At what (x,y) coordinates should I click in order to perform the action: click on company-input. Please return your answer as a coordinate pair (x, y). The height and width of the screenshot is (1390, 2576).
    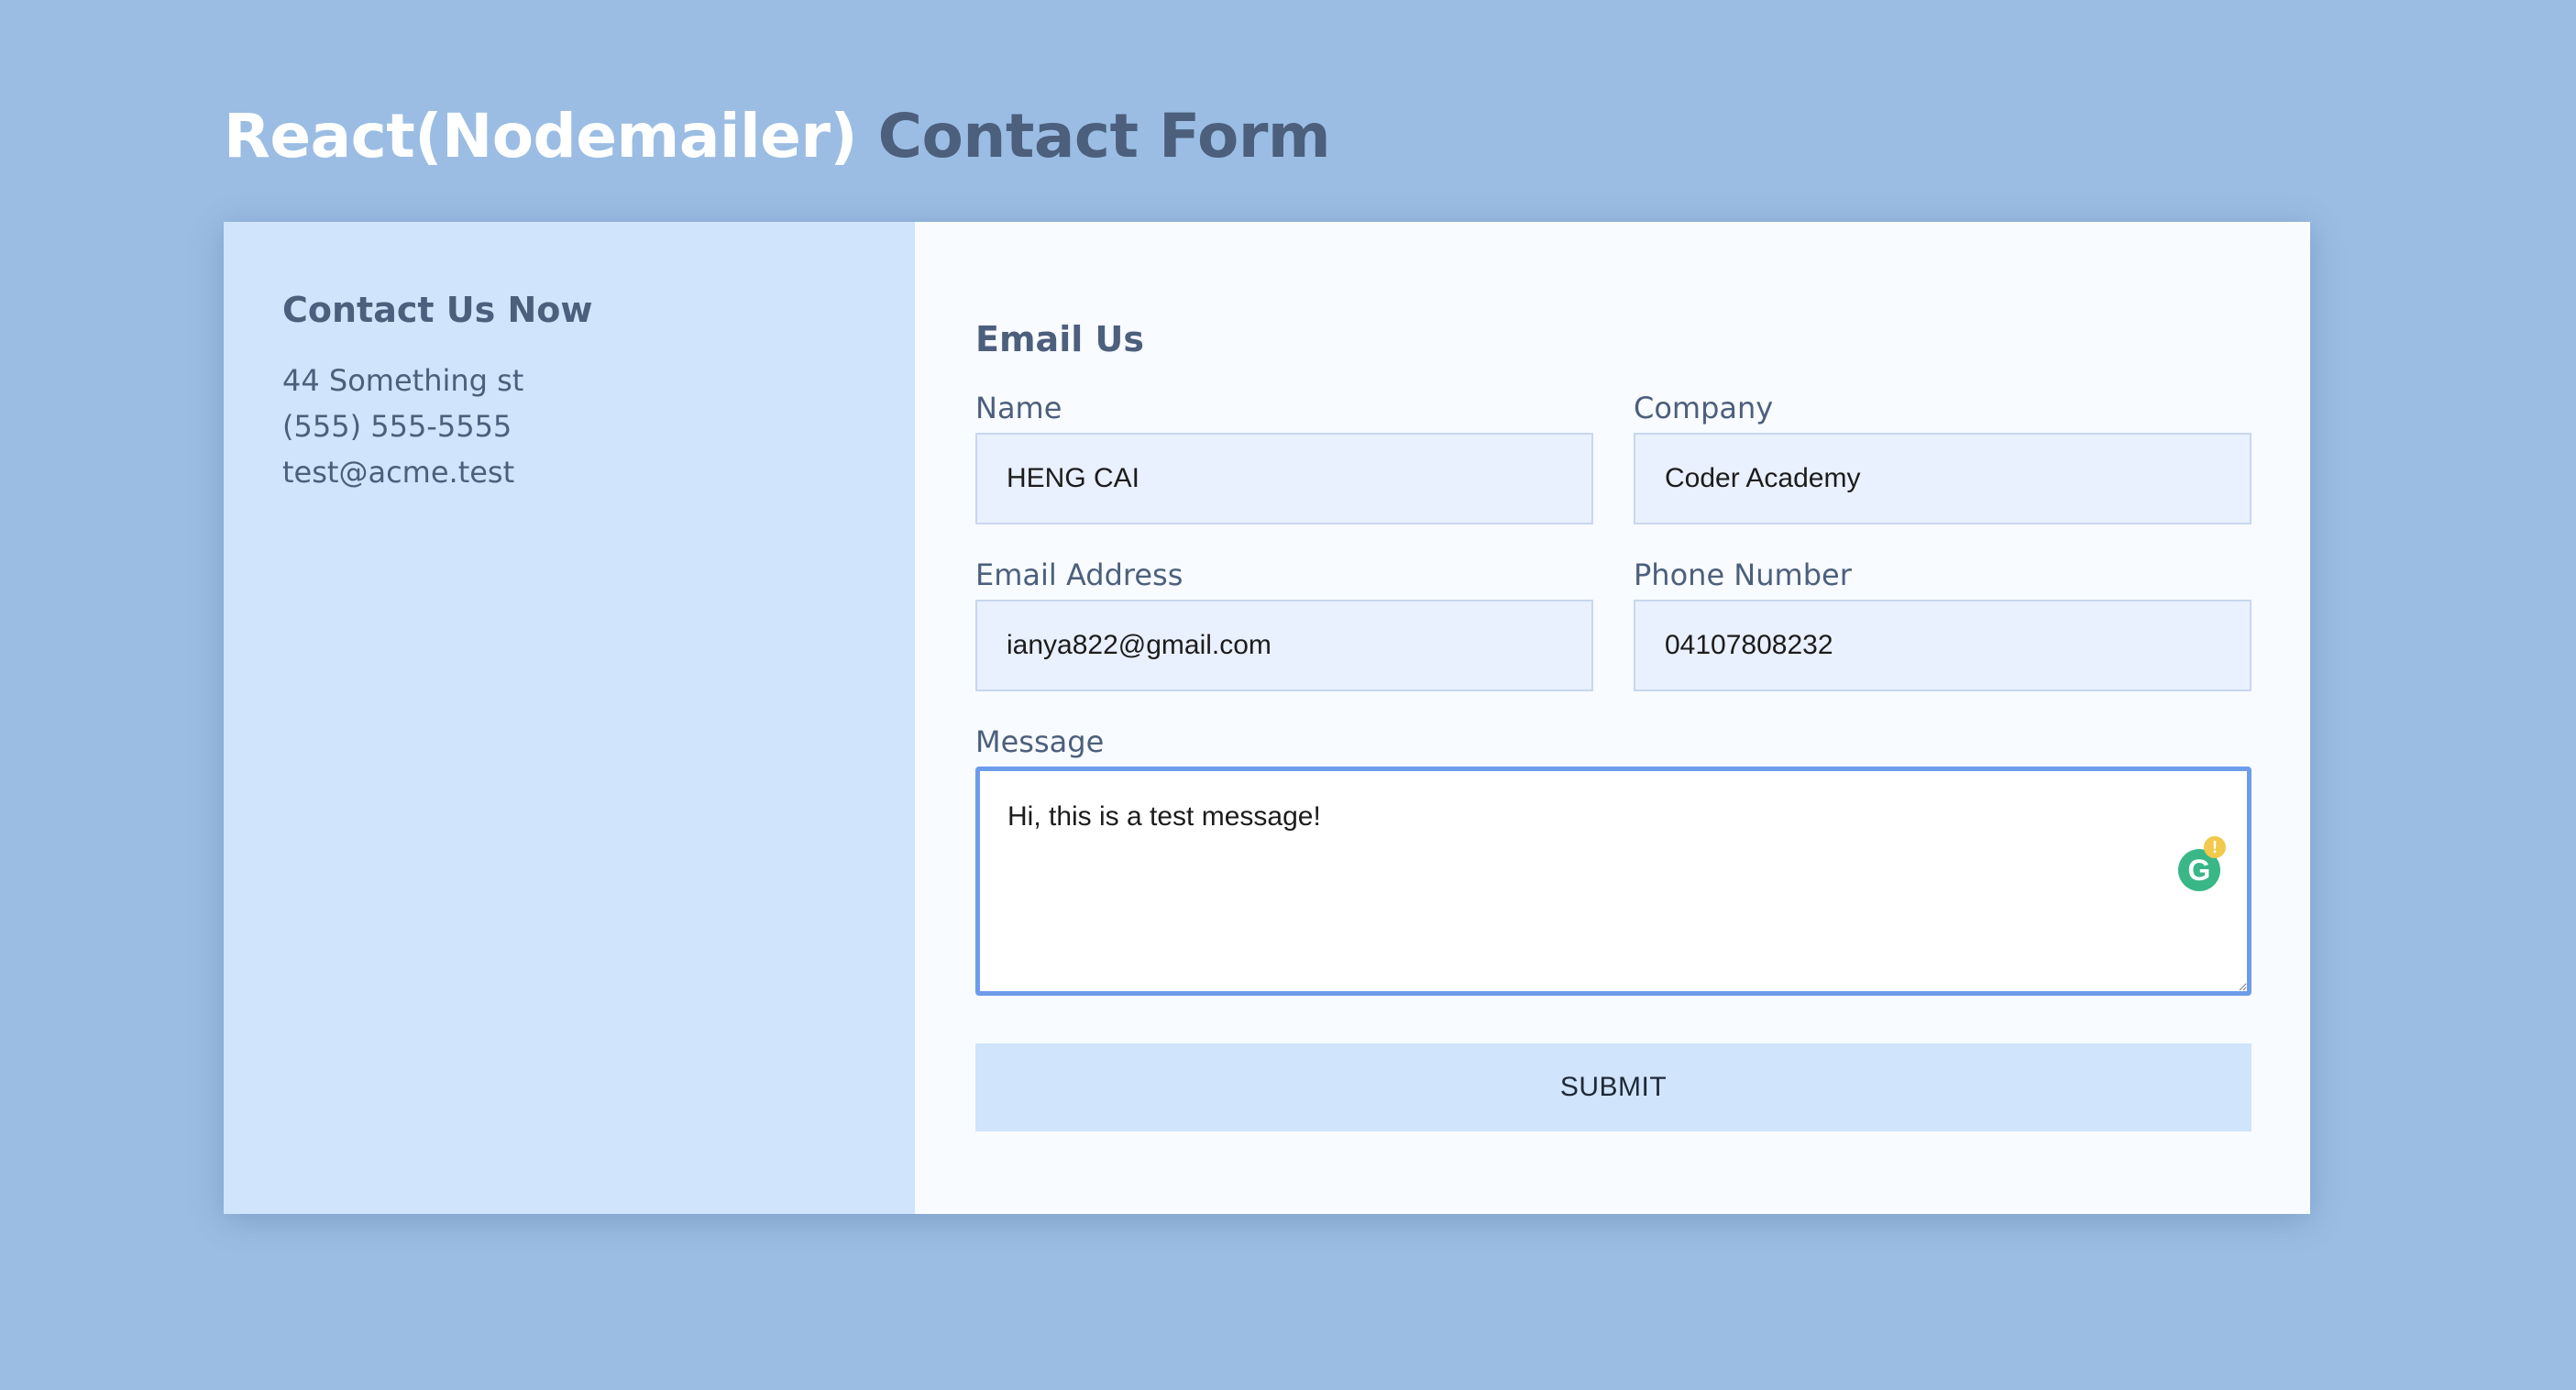
    Looking at the image, I should click on (1943, 478).